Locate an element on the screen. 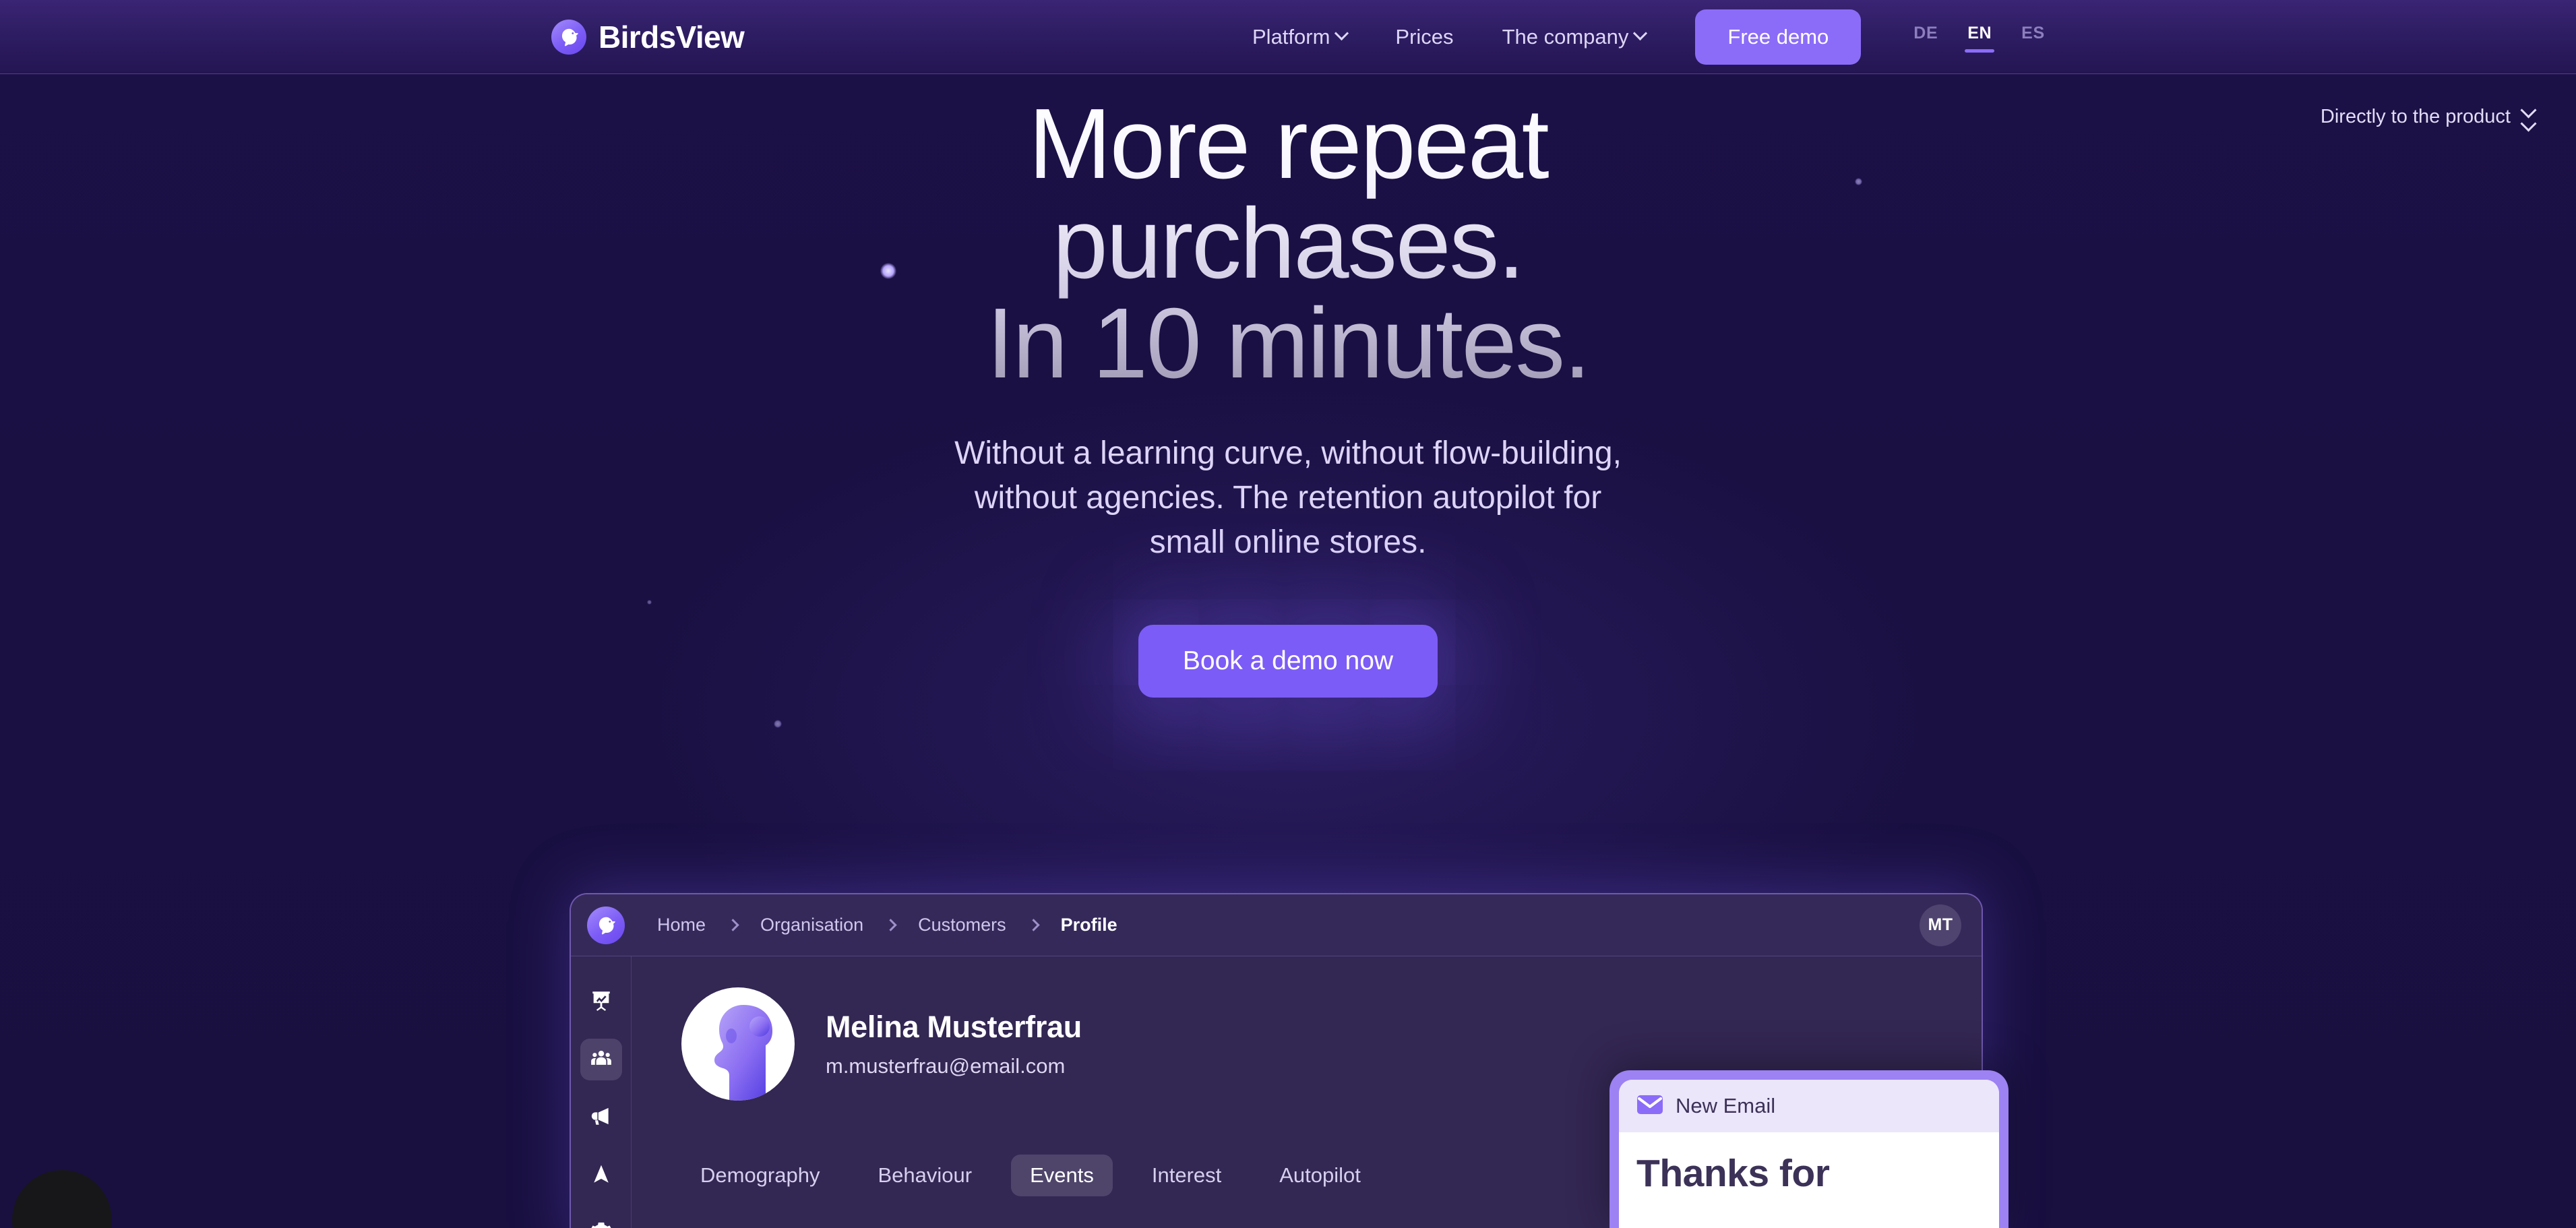  megaphone-icon is located at coordinates (602, 1118).